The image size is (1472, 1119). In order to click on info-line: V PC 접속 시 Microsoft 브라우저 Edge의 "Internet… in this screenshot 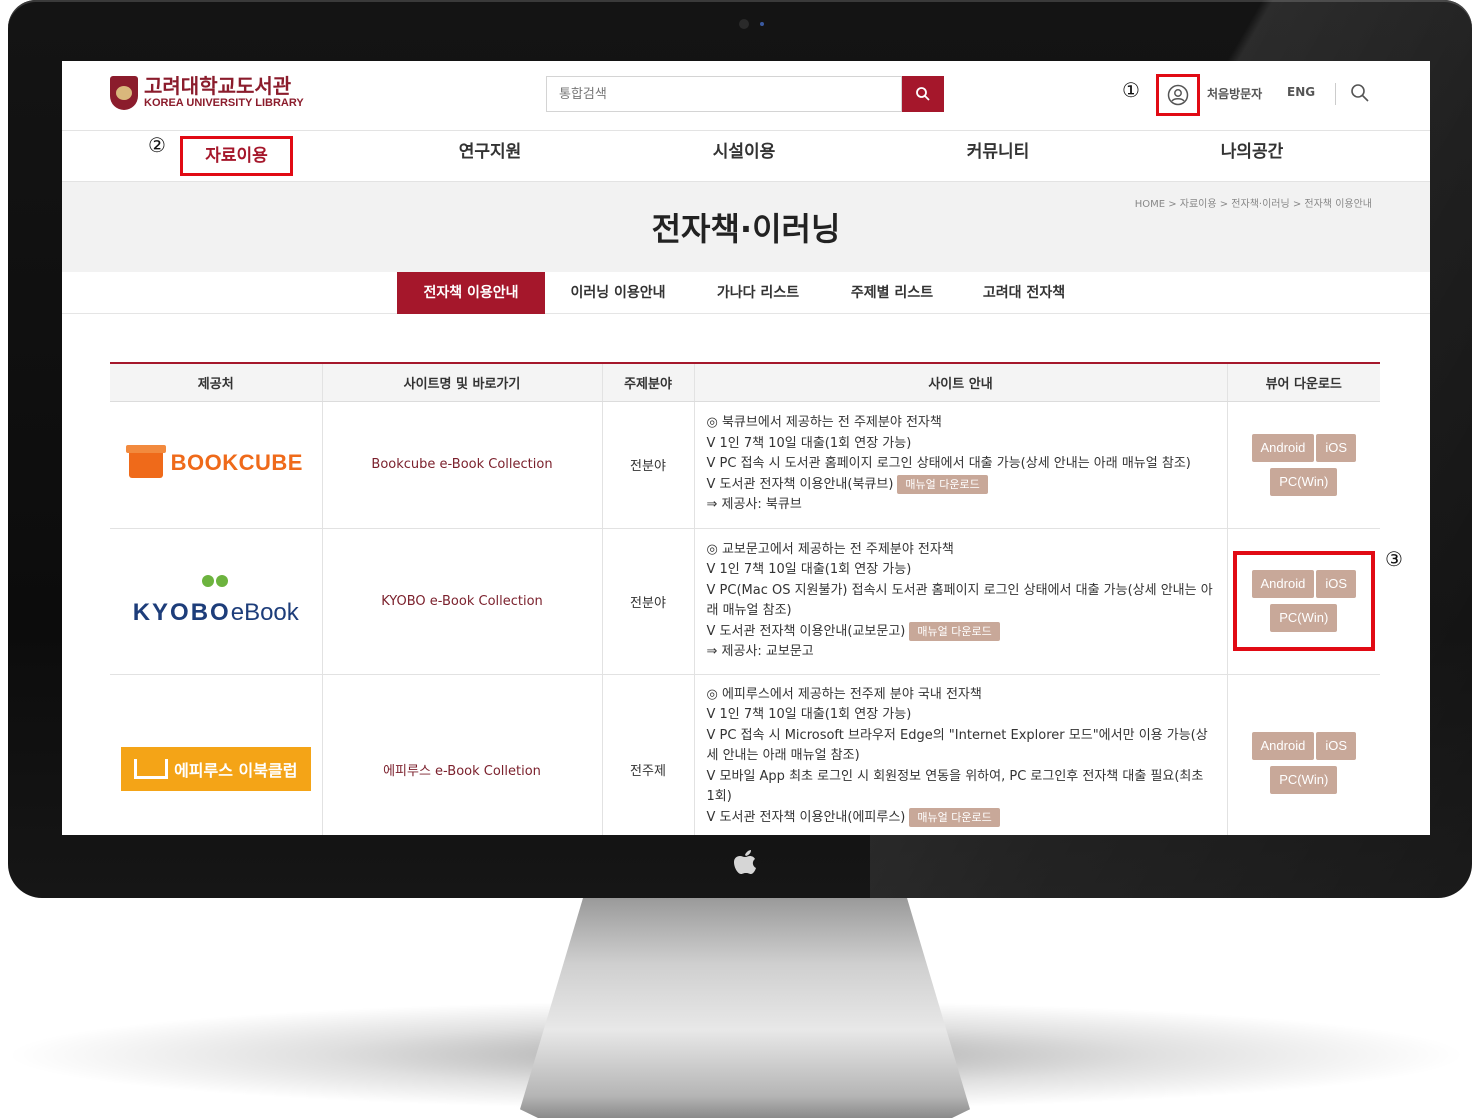, I will do `click(957, 745)`.